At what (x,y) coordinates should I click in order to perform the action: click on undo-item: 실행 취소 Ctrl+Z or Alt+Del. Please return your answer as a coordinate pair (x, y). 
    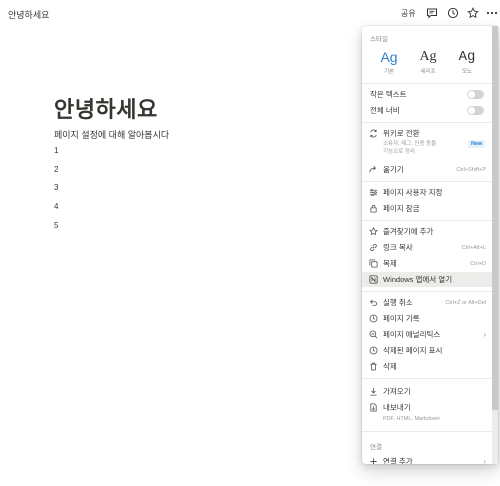
    Looking at the image, I should click on (427, 302).